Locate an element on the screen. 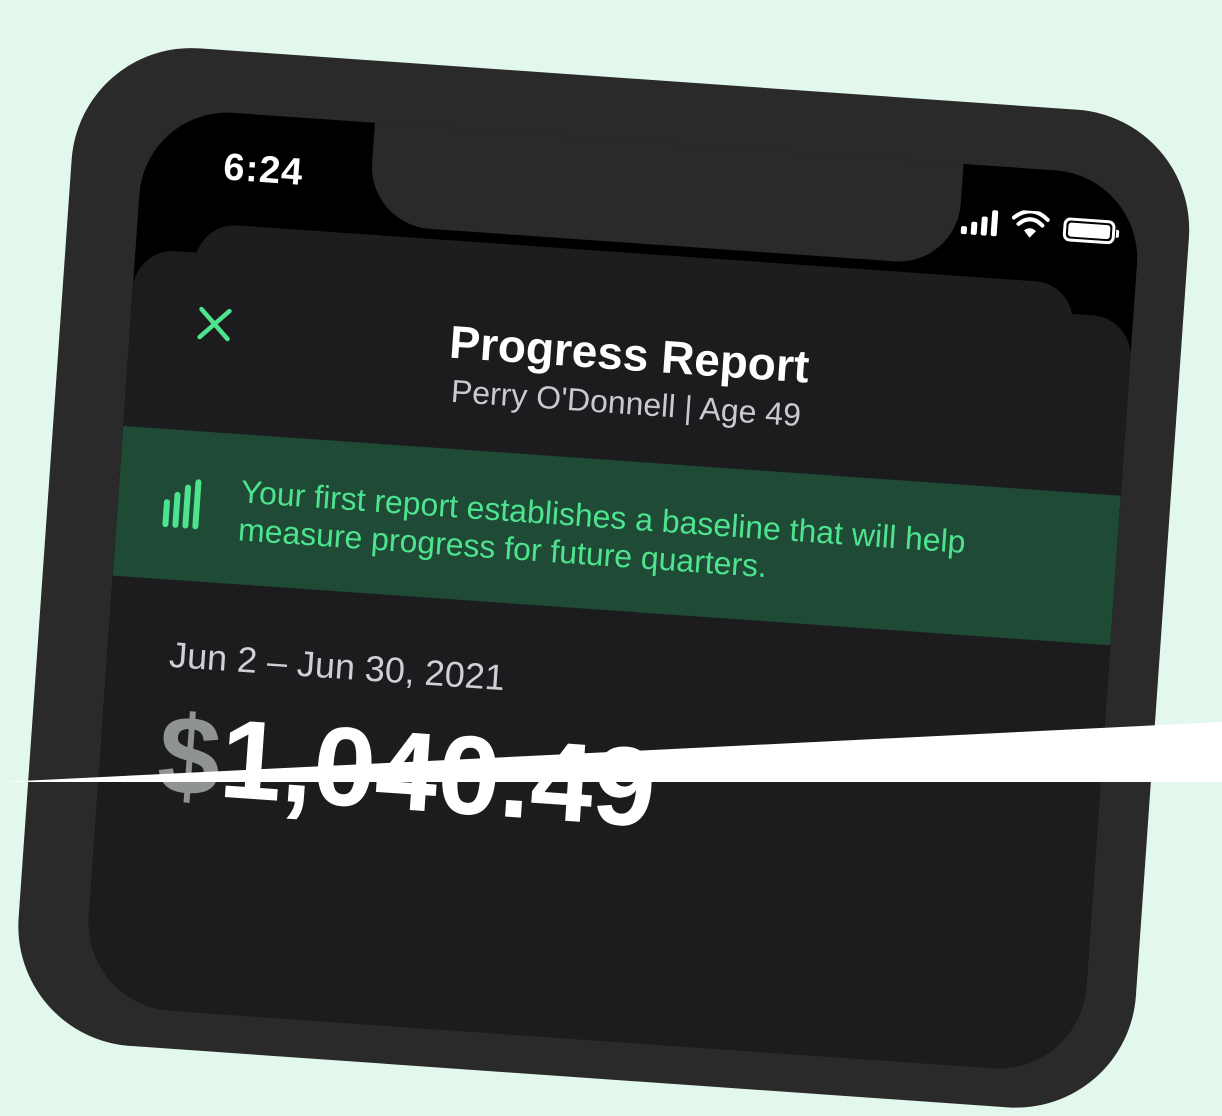 Image resolution: width=1222 pixels, height=1116 pixels. bar-chart-icon is located at coordinates (182, 503).